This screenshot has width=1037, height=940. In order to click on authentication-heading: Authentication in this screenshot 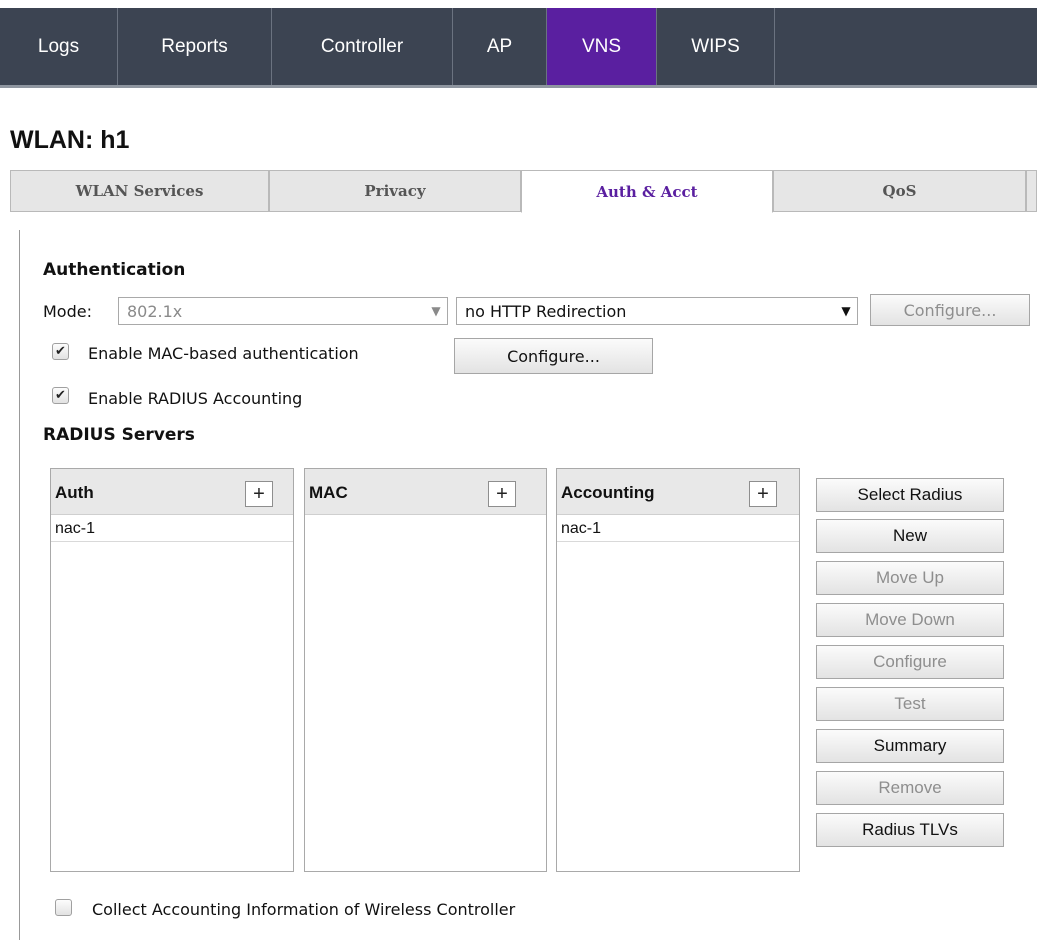, I will do `click(114, 270)`.